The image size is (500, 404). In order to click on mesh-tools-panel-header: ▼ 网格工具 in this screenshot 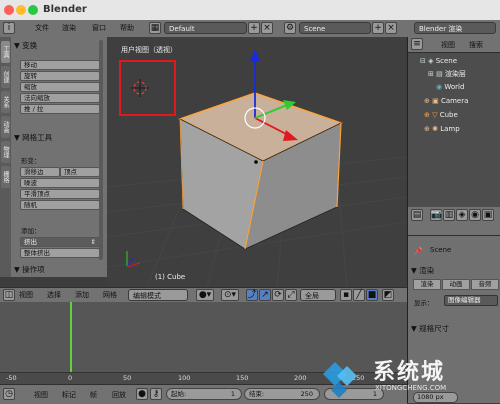, I will do `click(33, 137)`.